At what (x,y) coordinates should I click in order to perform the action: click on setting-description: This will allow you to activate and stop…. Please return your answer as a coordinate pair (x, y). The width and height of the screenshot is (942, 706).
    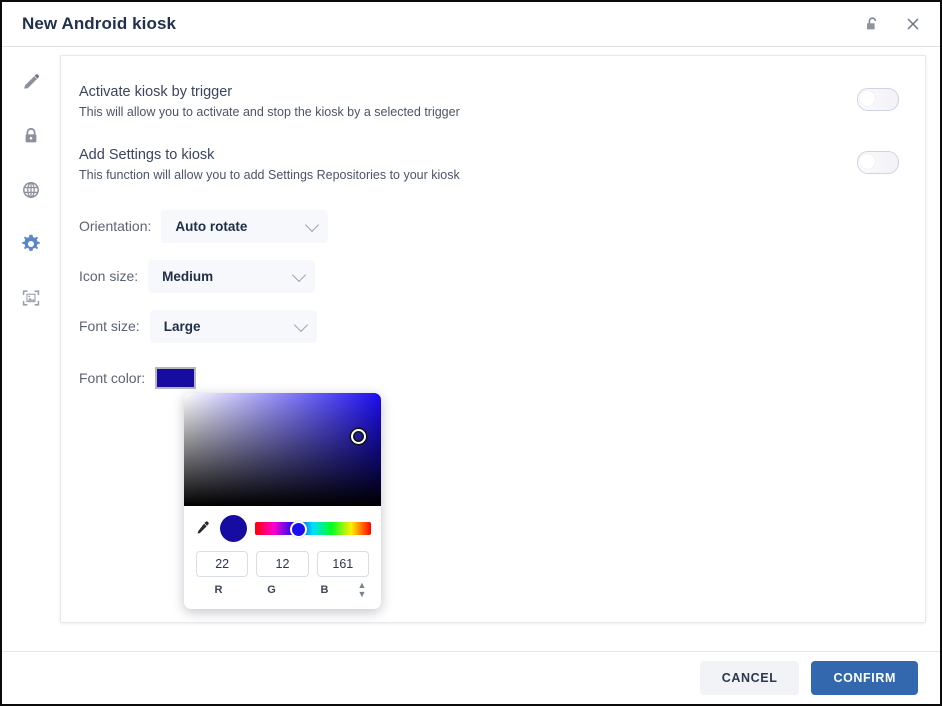
    Looking at the image, I should click on (269, 112).